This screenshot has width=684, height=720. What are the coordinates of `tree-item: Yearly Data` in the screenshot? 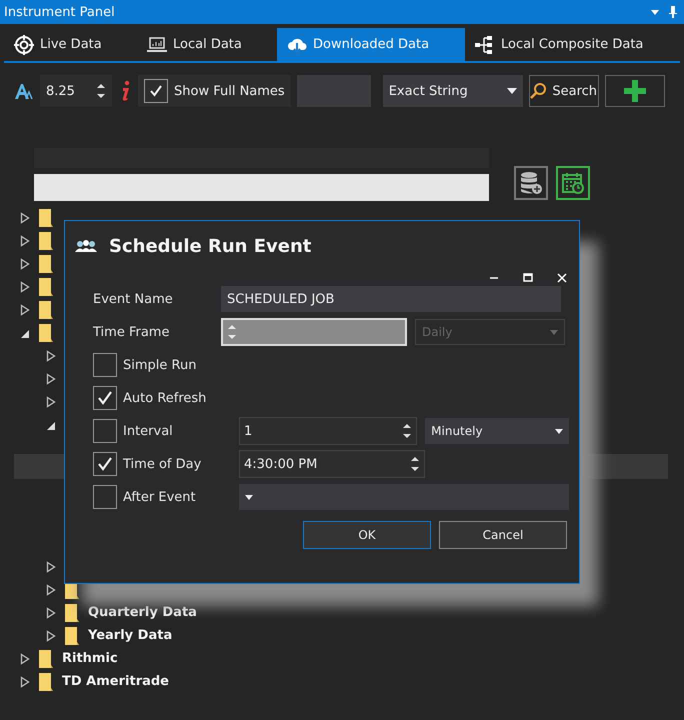 It's located at (130, 635).